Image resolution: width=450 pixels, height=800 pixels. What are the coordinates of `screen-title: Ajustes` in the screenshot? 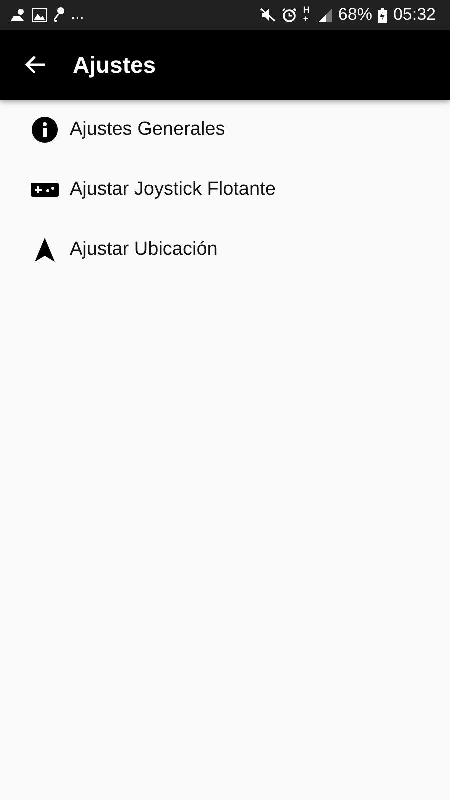 It's located at (114, 65).